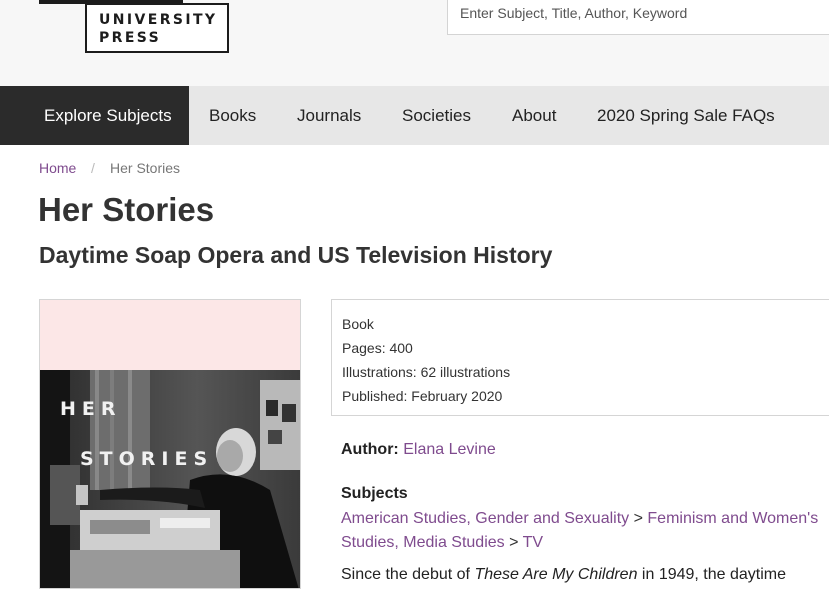 The width and height of the screenshot is (829, 589). I want to click on search-box, so click(638, 17).